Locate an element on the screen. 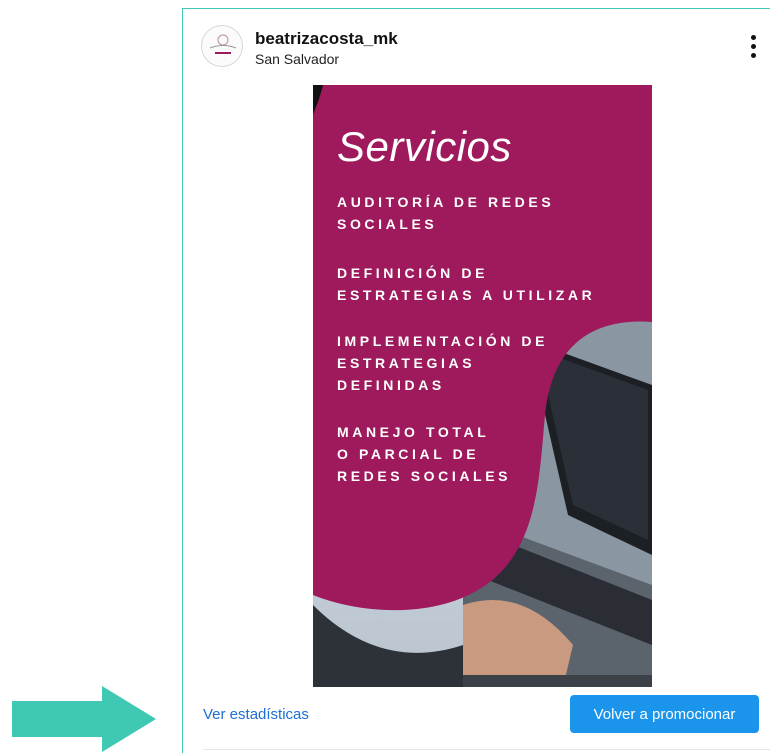  post-title: Servicios is located at coordinates (424, 146).